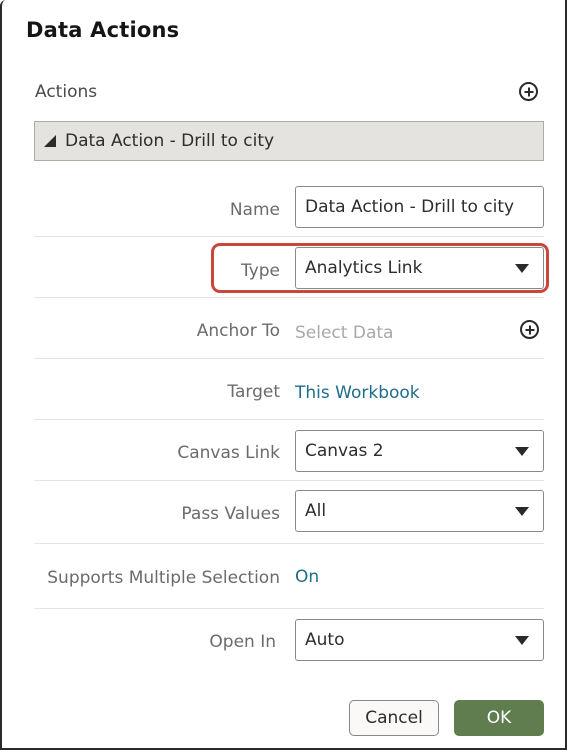 The width and height of the screenshot is (567, 750). I want to click on type-select-value: Analytics Link, so click(364, 268).